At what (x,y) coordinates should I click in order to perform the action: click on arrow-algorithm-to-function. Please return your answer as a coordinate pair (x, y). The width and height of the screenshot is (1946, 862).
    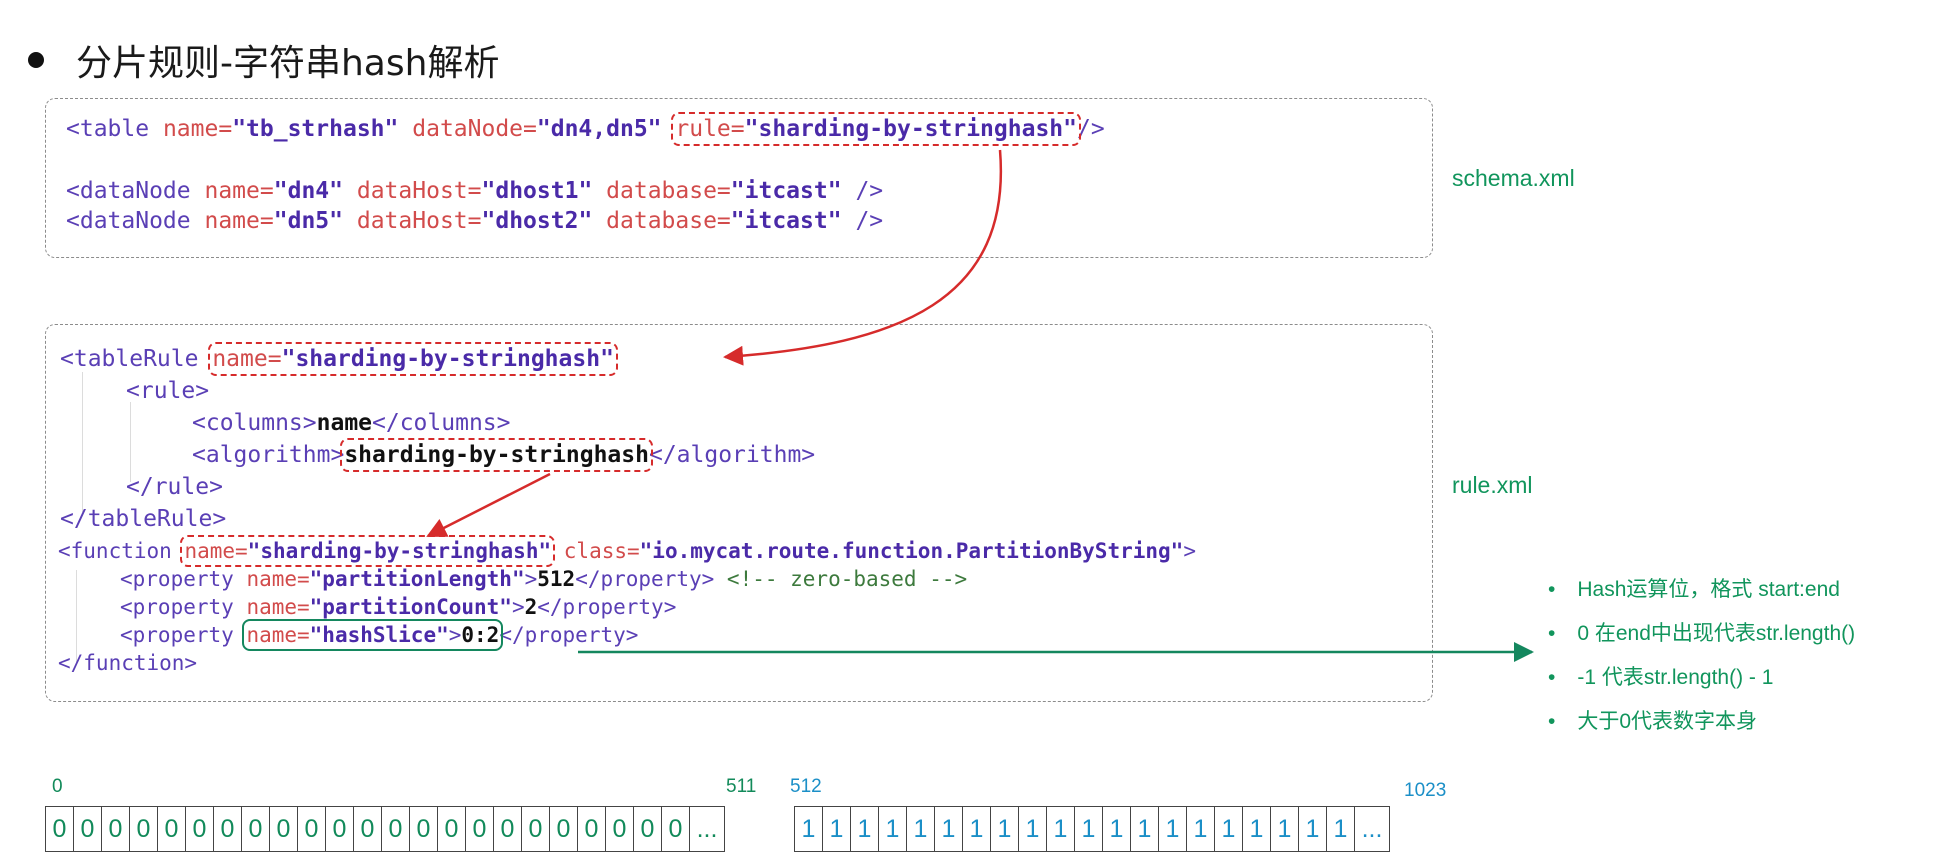
    Looking at the image, I should click on (488, 505).